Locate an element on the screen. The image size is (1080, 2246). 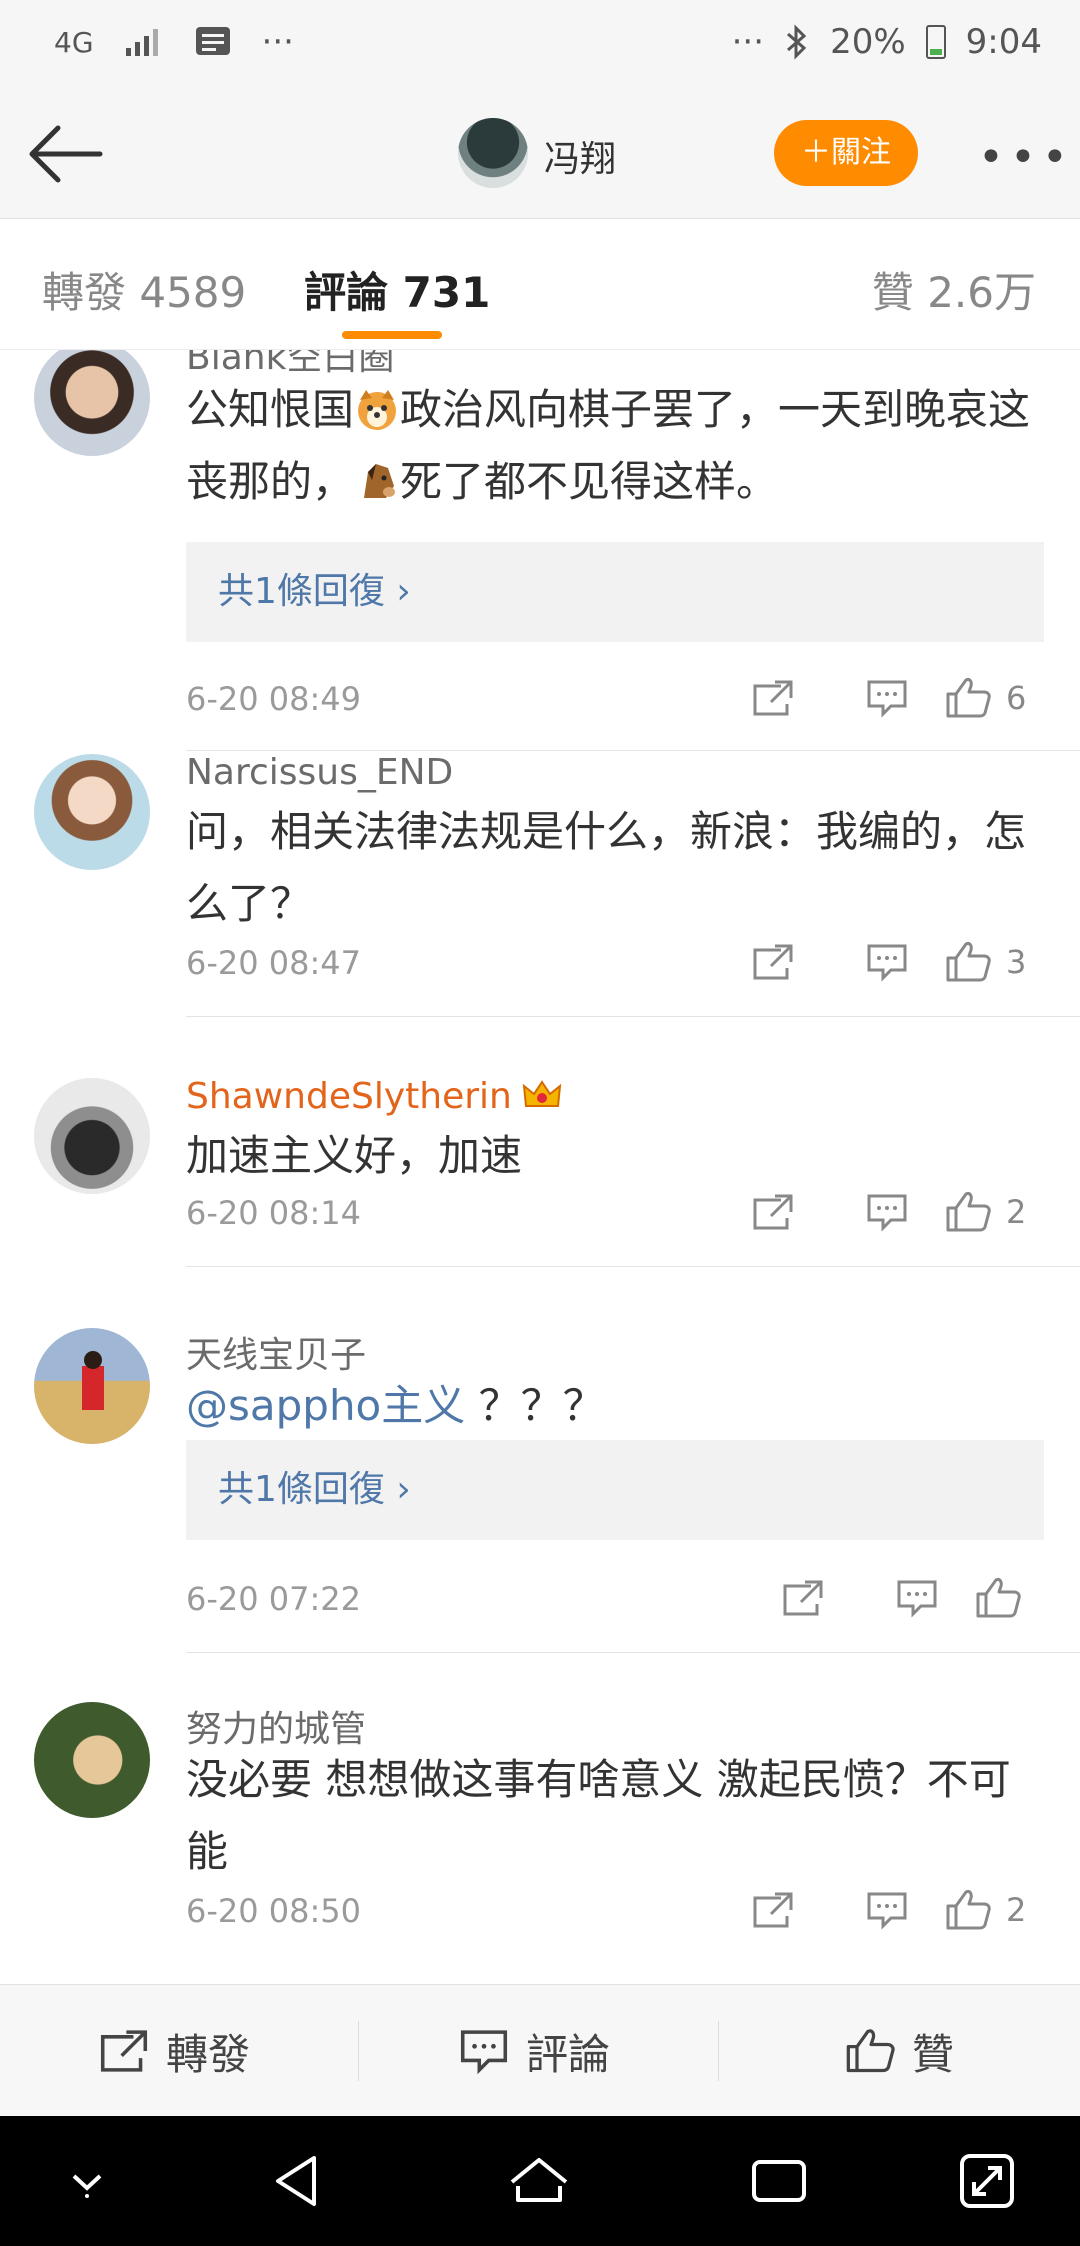
comment-time: 6-20 08:49 is located at coordinates (274, 699).